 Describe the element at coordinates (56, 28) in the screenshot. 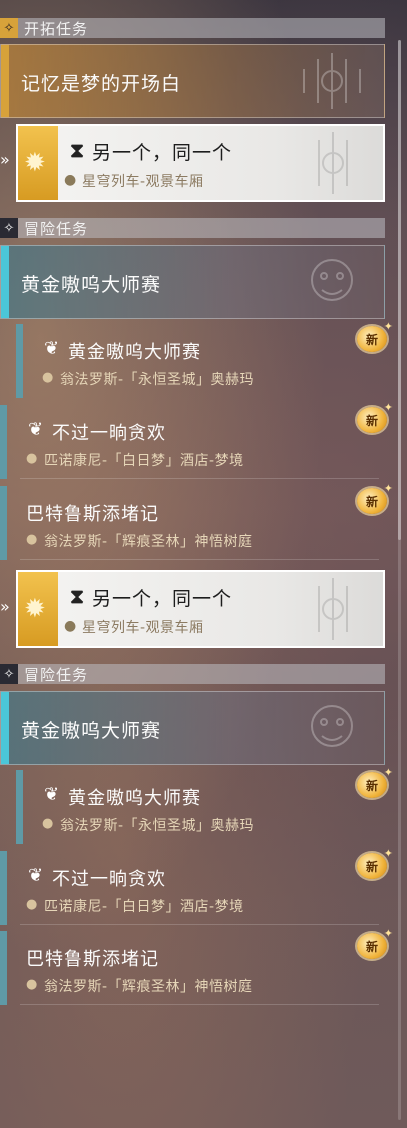

I see `trailblaze-section-label: 开拓任务` at that location.